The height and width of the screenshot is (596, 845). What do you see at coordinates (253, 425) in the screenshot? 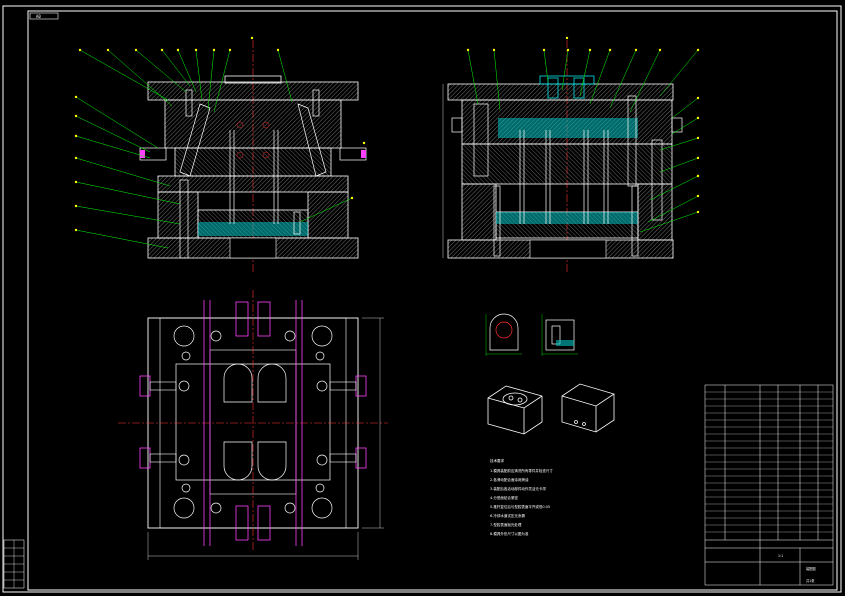
I see `plan-view` at bounding box center [253, 425].